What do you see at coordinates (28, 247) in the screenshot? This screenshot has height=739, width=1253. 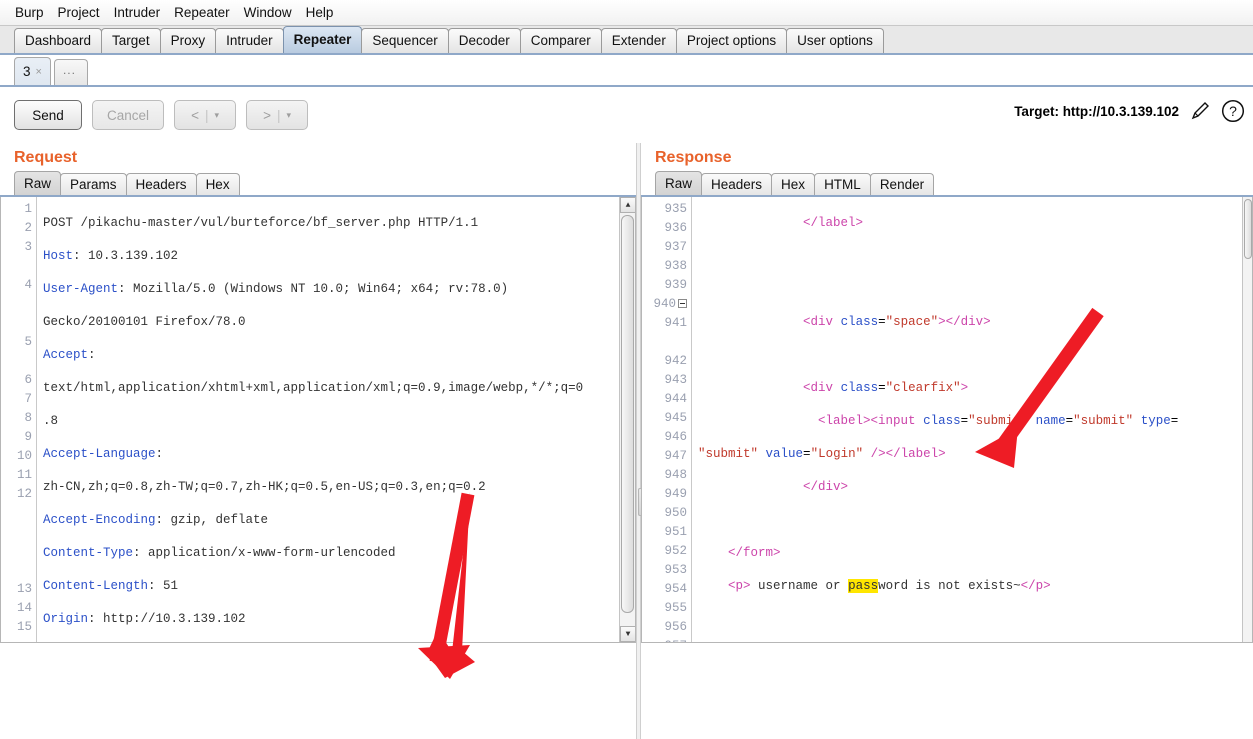 I see `line-number: 3` at bounding box center [28, 247].